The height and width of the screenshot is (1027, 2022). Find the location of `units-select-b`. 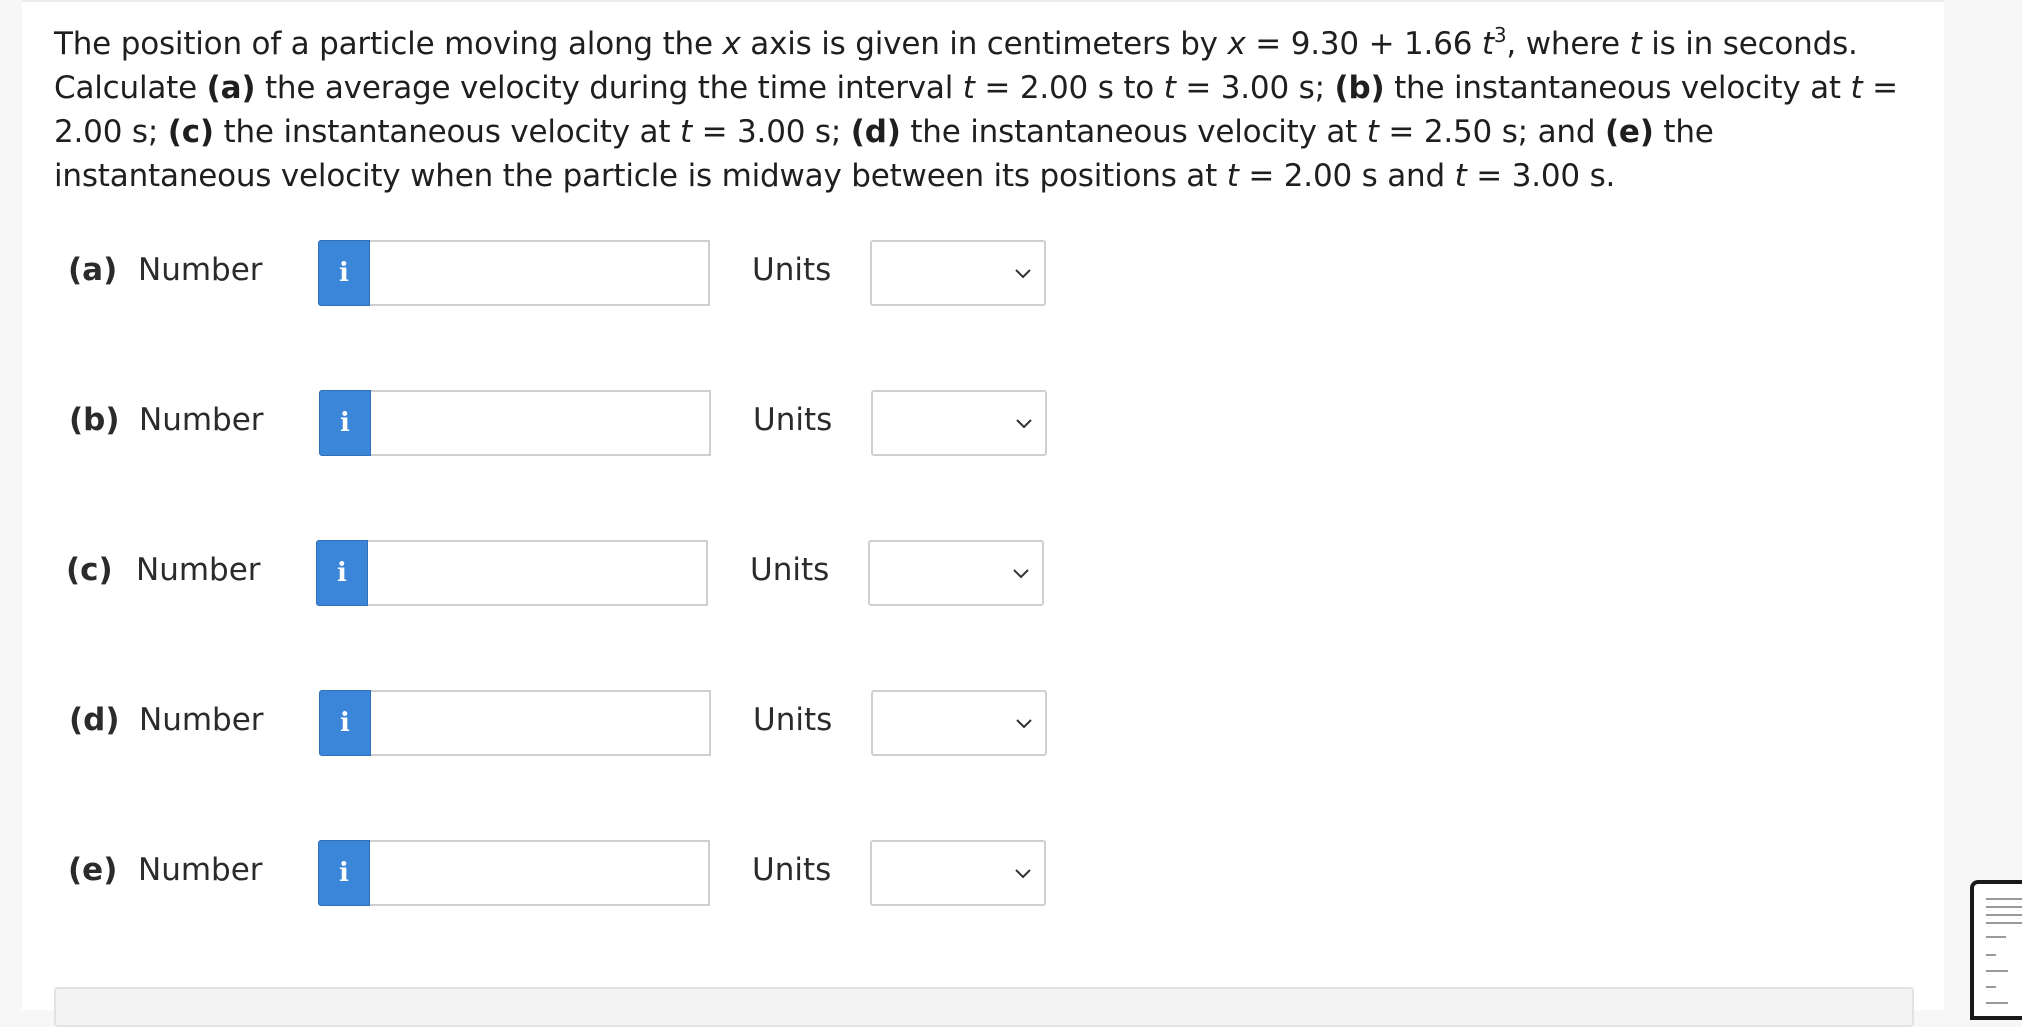

units-select-b is located at coordinates (959, 423).